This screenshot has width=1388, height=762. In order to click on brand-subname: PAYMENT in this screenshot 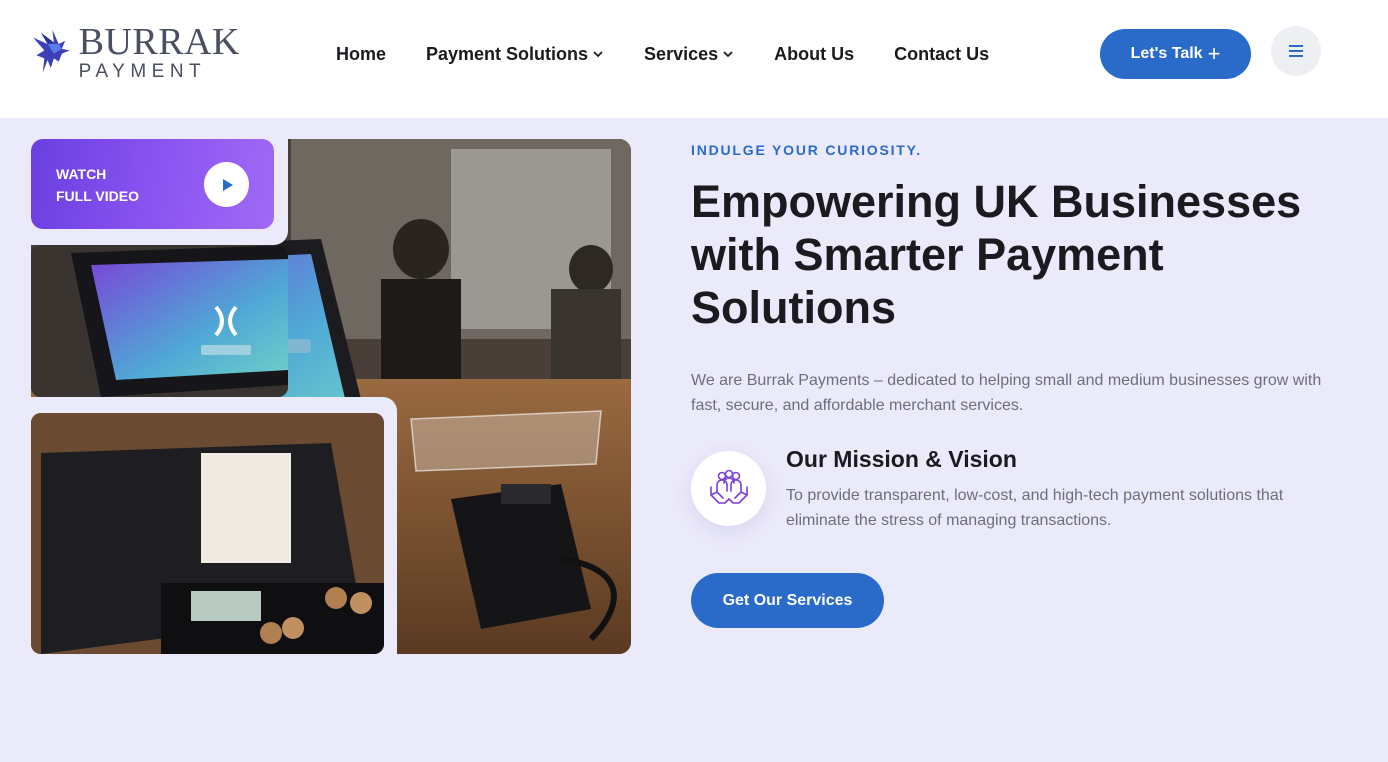, I will do `click(142, 71)`.